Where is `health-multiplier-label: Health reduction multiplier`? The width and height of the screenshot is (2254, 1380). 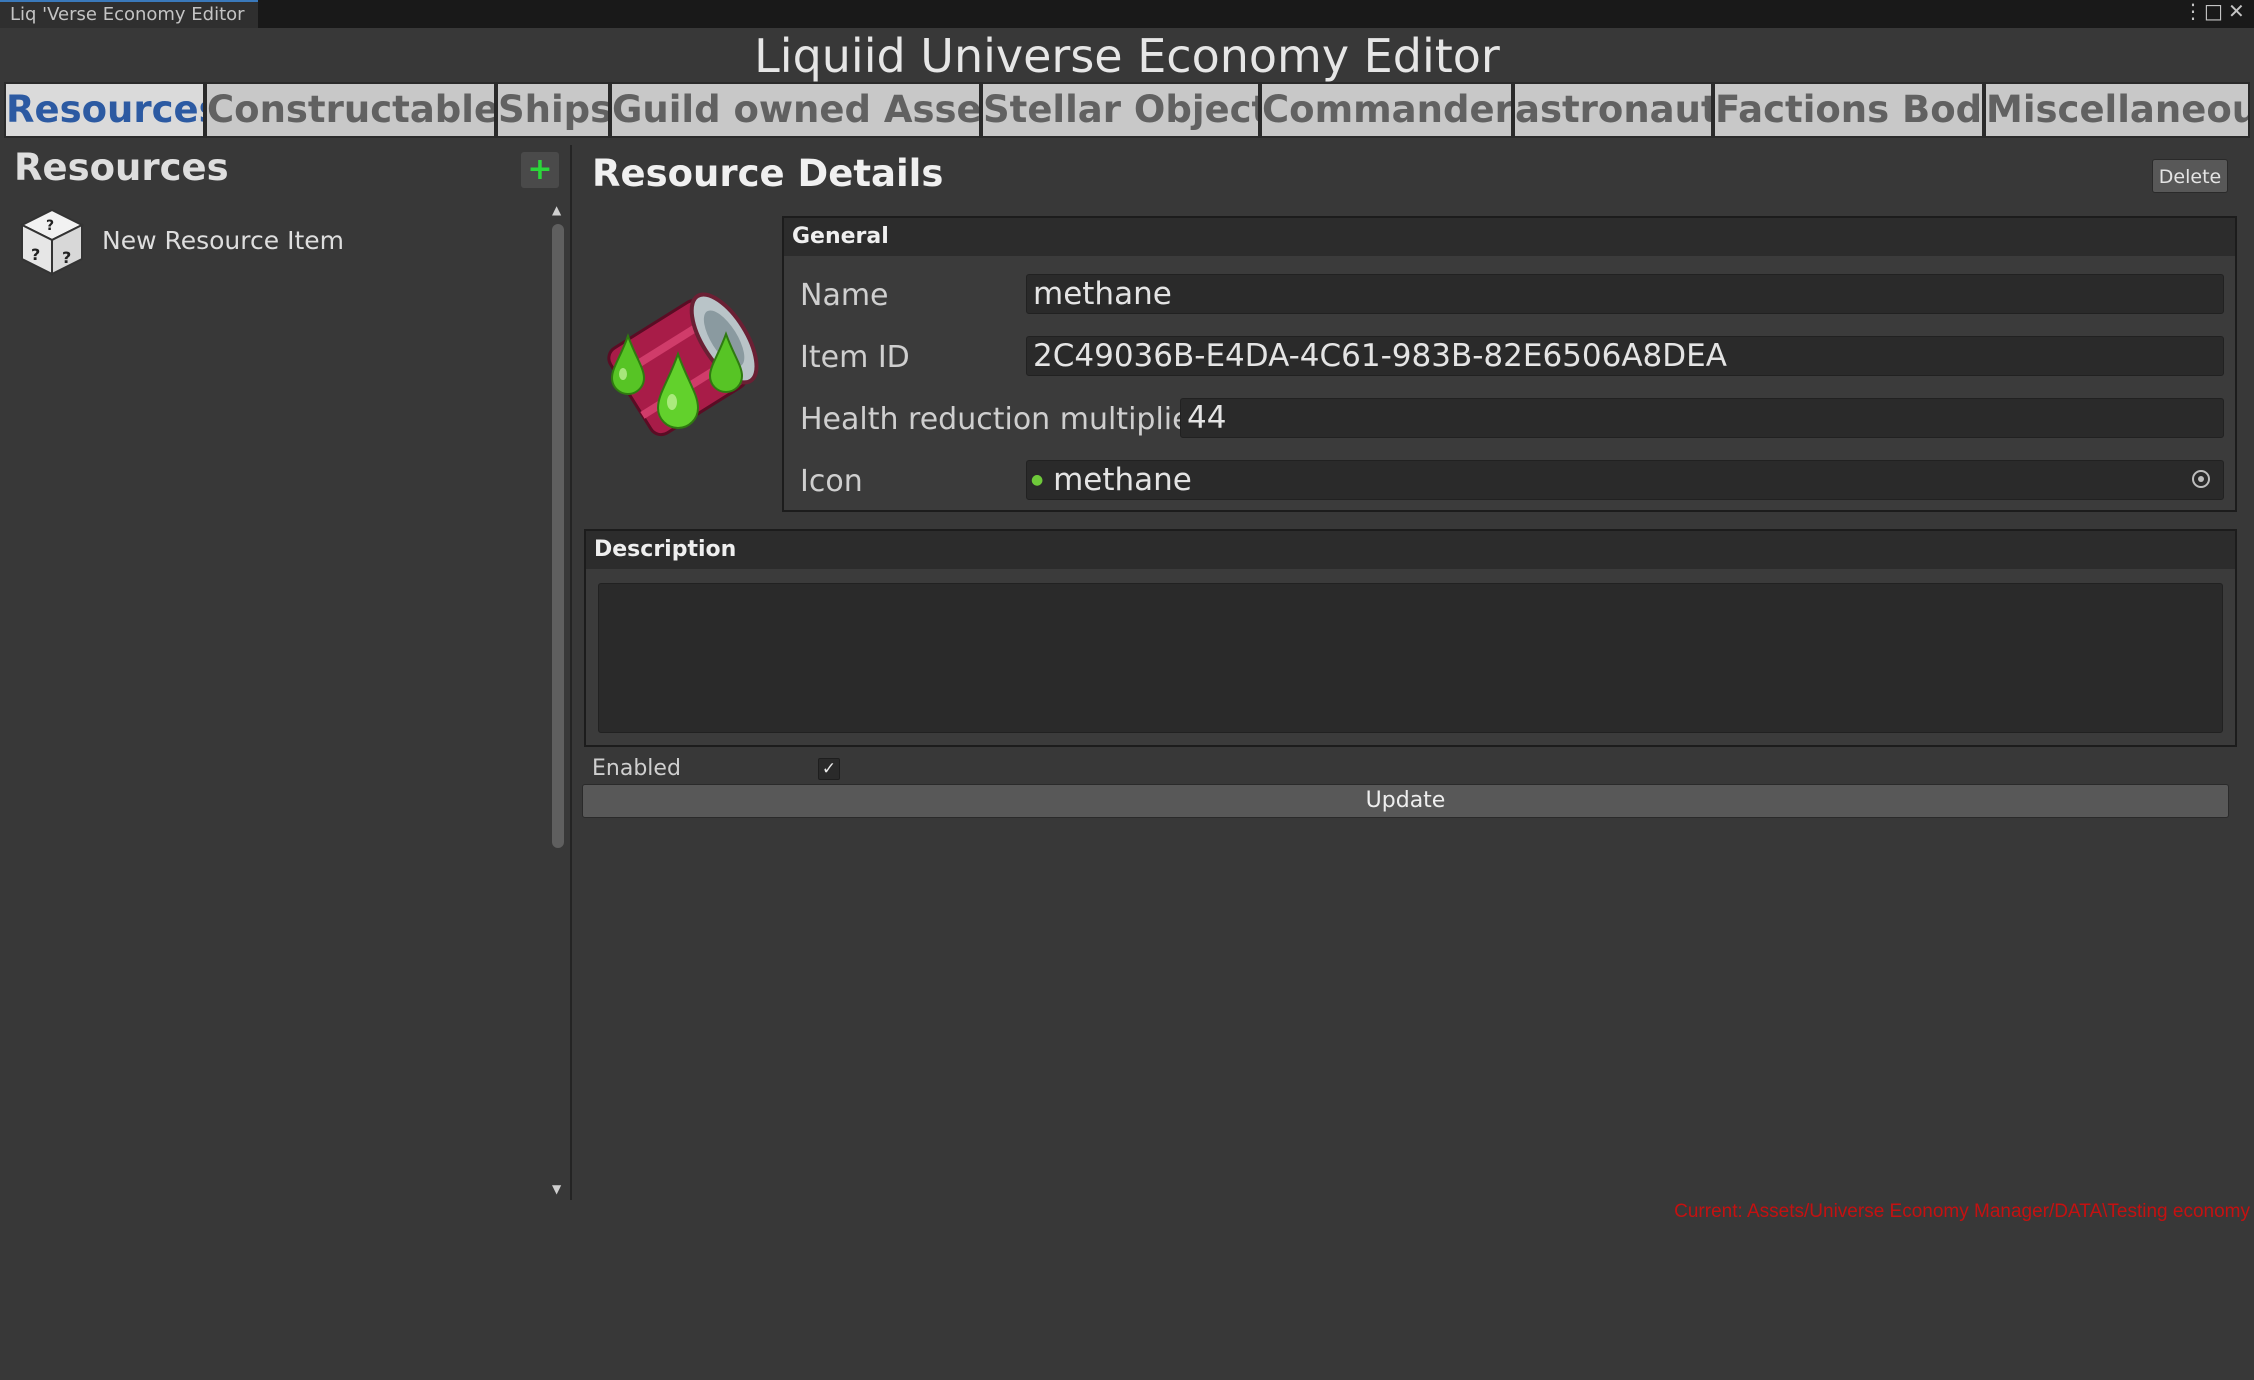
health-multiplier-label: Health reduction multiplier is located at coordinates (1001, 419).